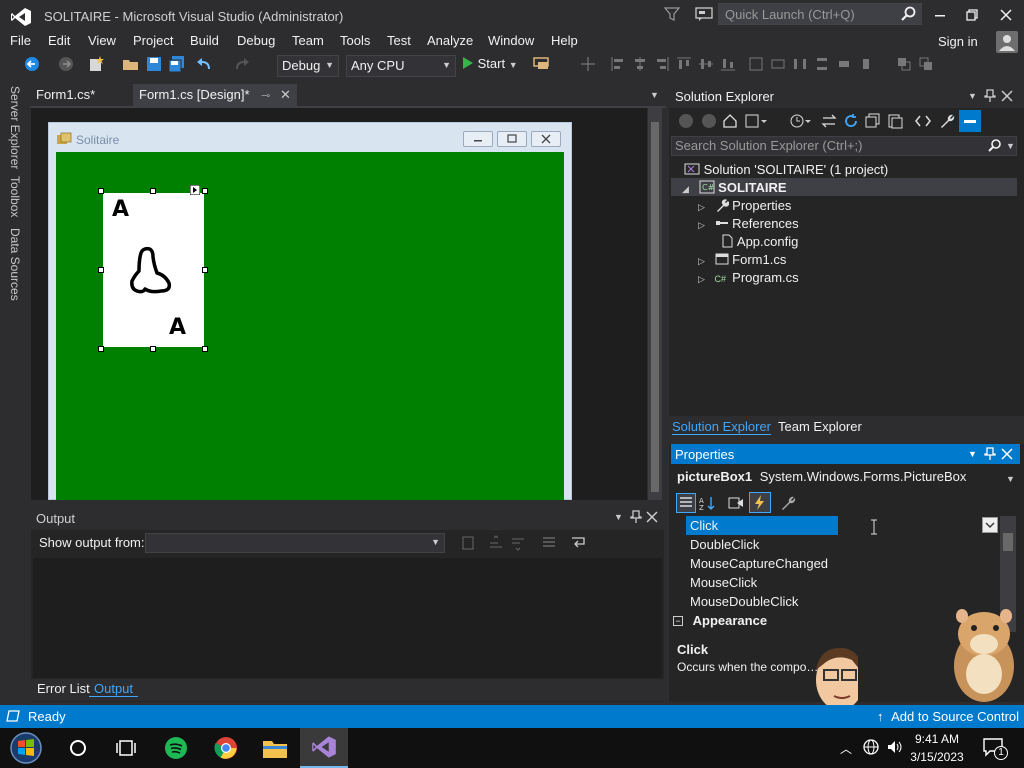 This screenshot has width=1024, height=768. What do you see at coordinates (844, 64) in the screenshot?
I see `center-horizontally-icon` at bounding box center [844, 64].